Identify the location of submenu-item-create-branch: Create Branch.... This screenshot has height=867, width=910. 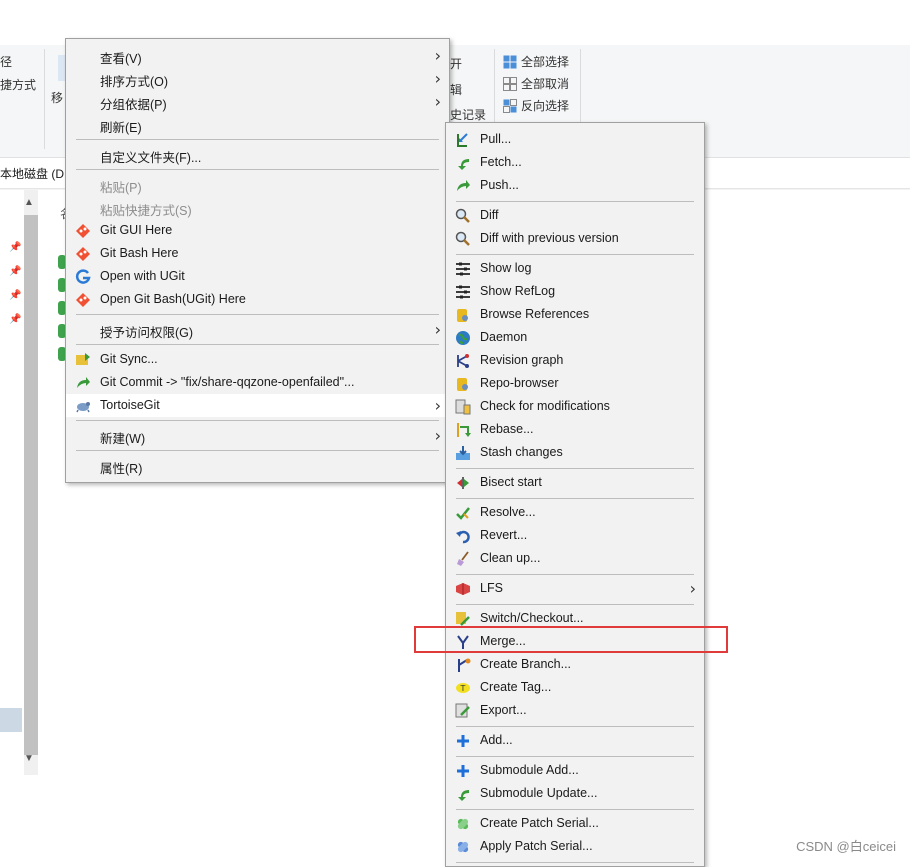
(575, 664).